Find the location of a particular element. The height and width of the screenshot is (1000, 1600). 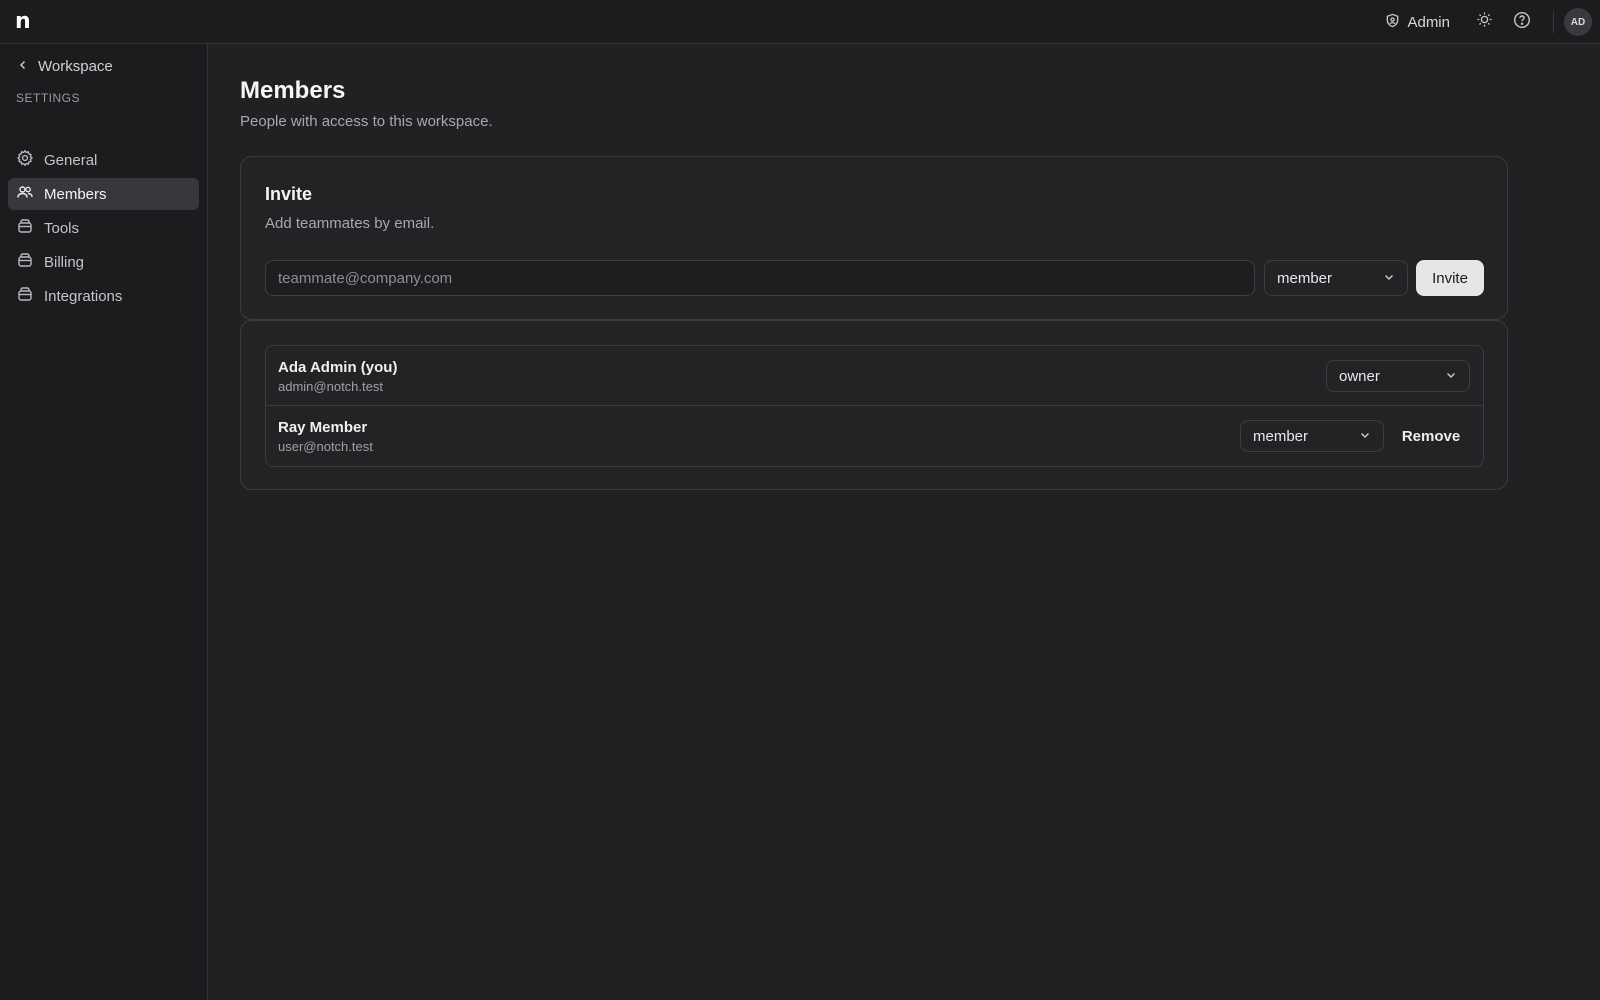

invite-email-input is located at coordinates (760, 278).